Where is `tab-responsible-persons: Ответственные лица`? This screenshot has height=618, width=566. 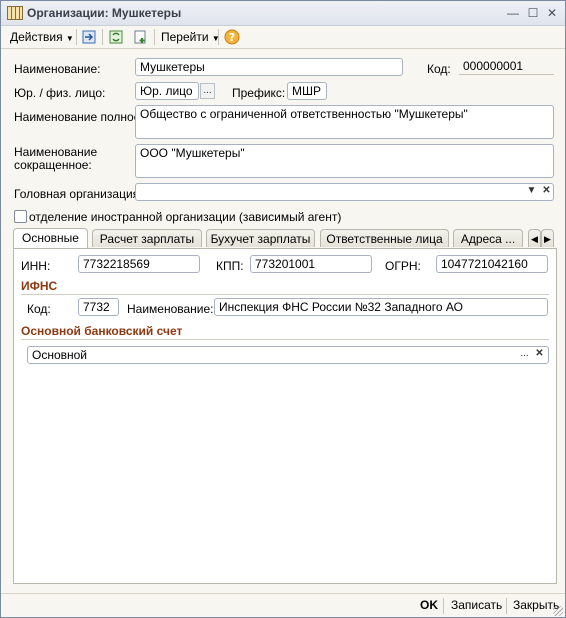 tab-responsible-persons: Ответственные лица is located at coordinates (384, 238).